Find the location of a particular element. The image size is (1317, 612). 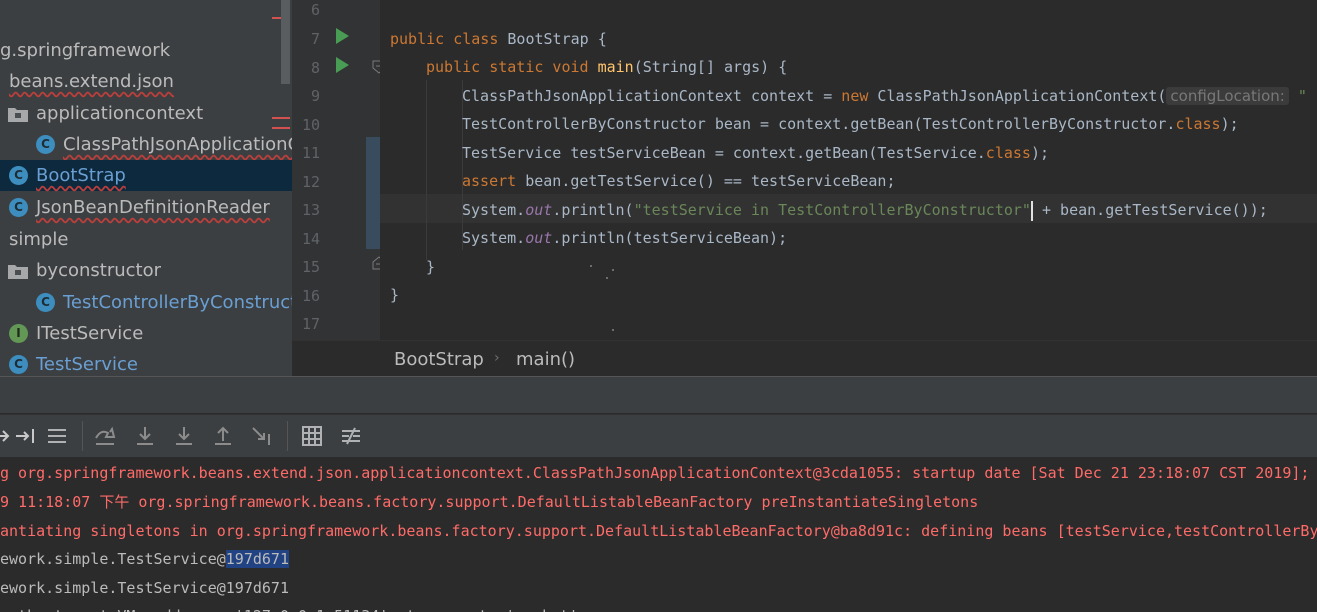

tree-item-label: BootStrap is located at coordinates (81, 175).